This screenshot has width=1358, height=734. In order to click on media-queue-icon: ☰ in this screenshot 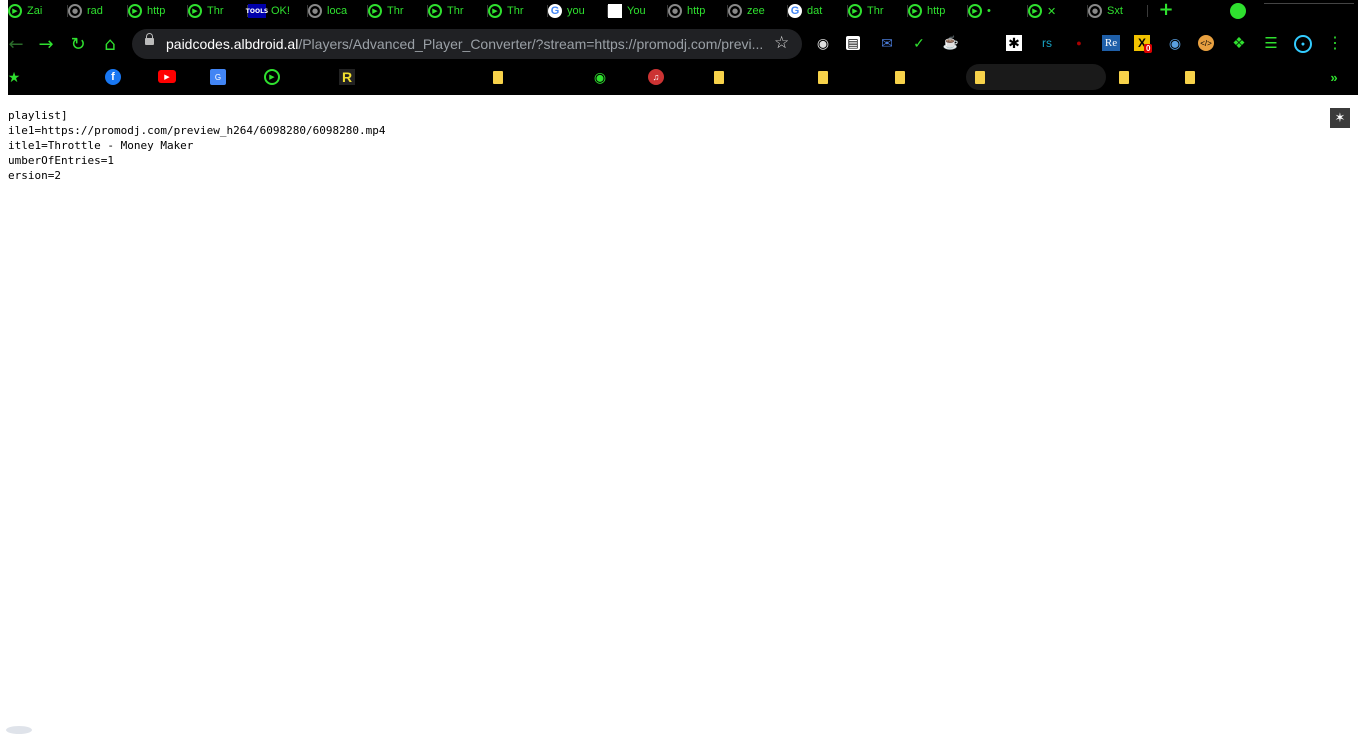, I will do `click(1271, 43)`.